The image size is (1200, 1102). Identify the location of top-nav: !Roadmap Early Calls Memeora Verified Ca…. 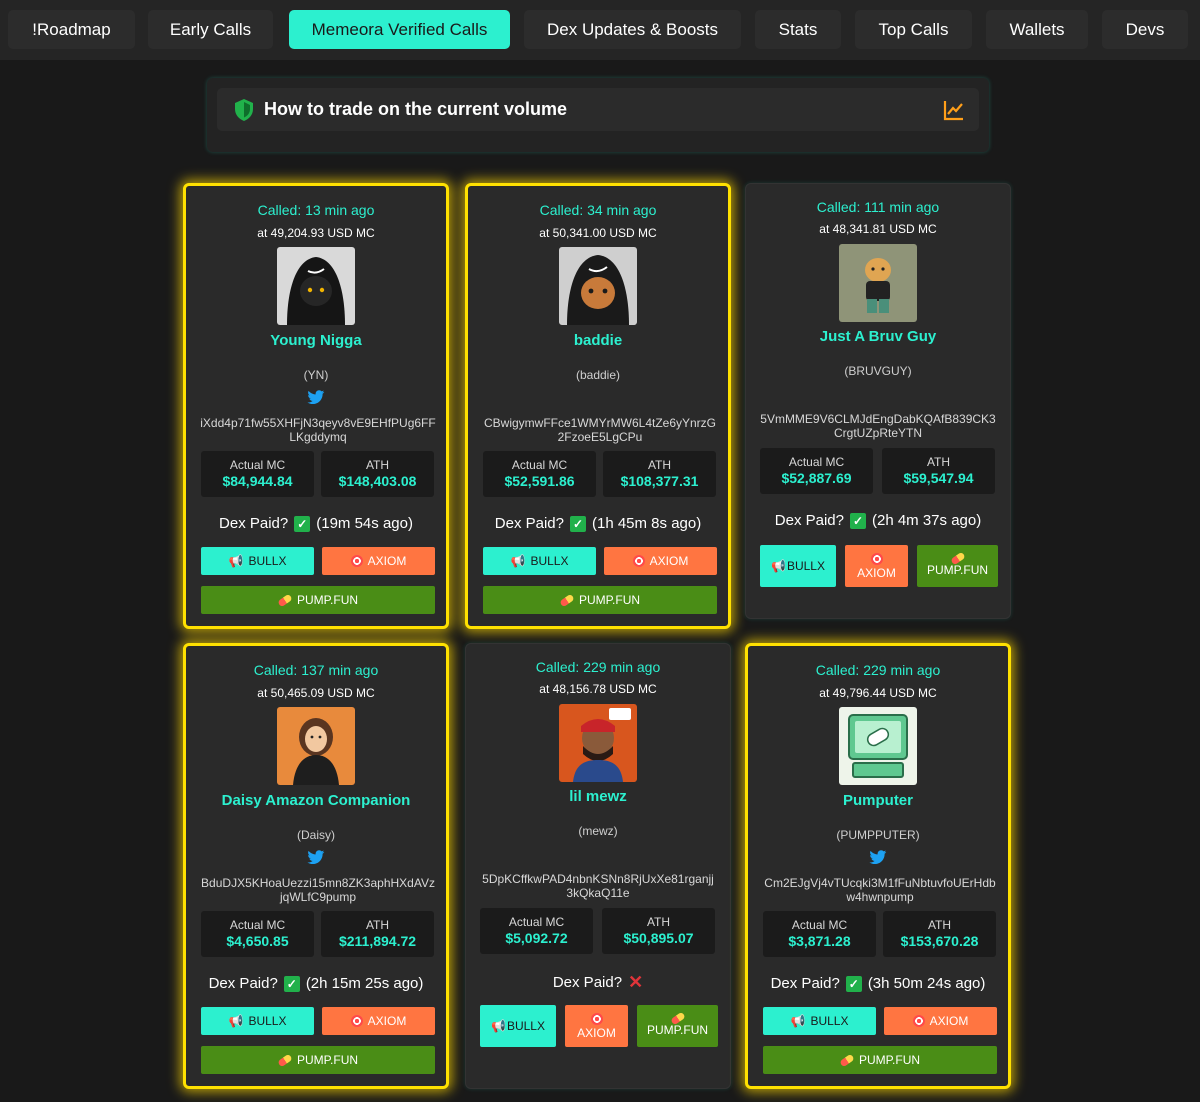
(600, 30).